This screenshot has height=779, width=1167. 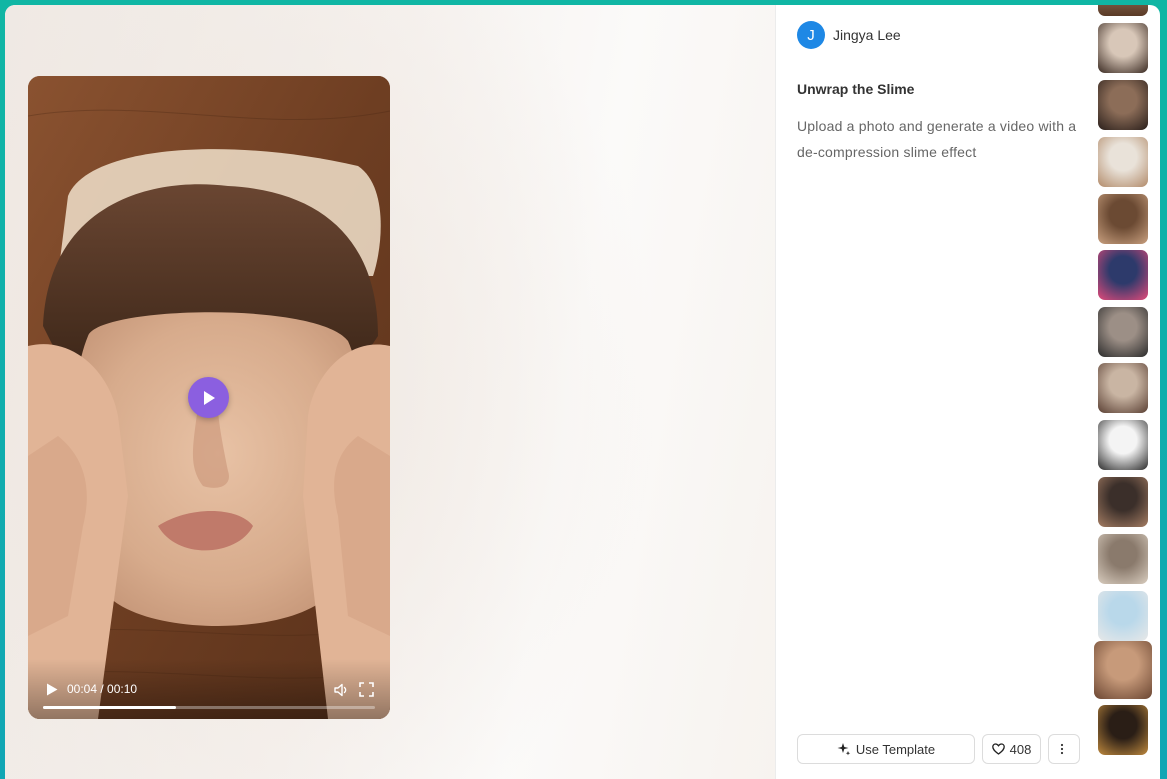 I want to click on template-thumbnail-strip, so click(x=1123, y=392).